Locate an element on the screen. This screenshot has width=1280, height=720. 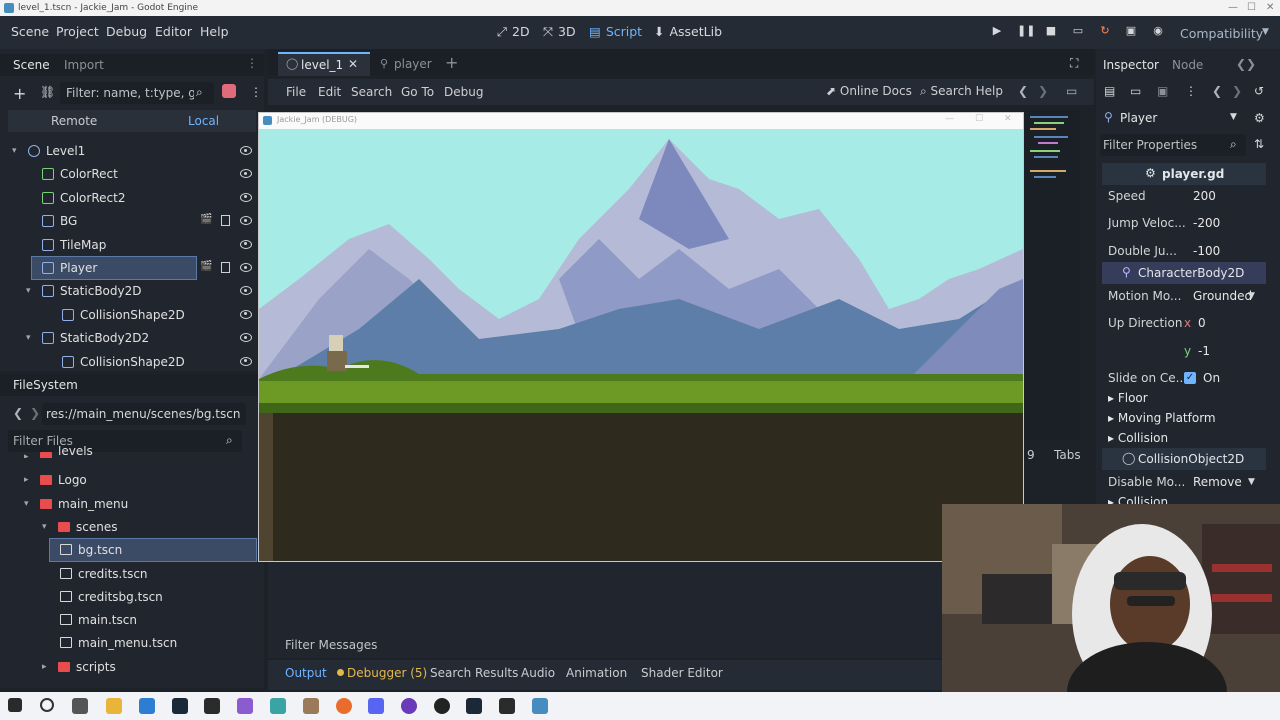
up-y-field: -1 is located at coordinates (1204, 351).